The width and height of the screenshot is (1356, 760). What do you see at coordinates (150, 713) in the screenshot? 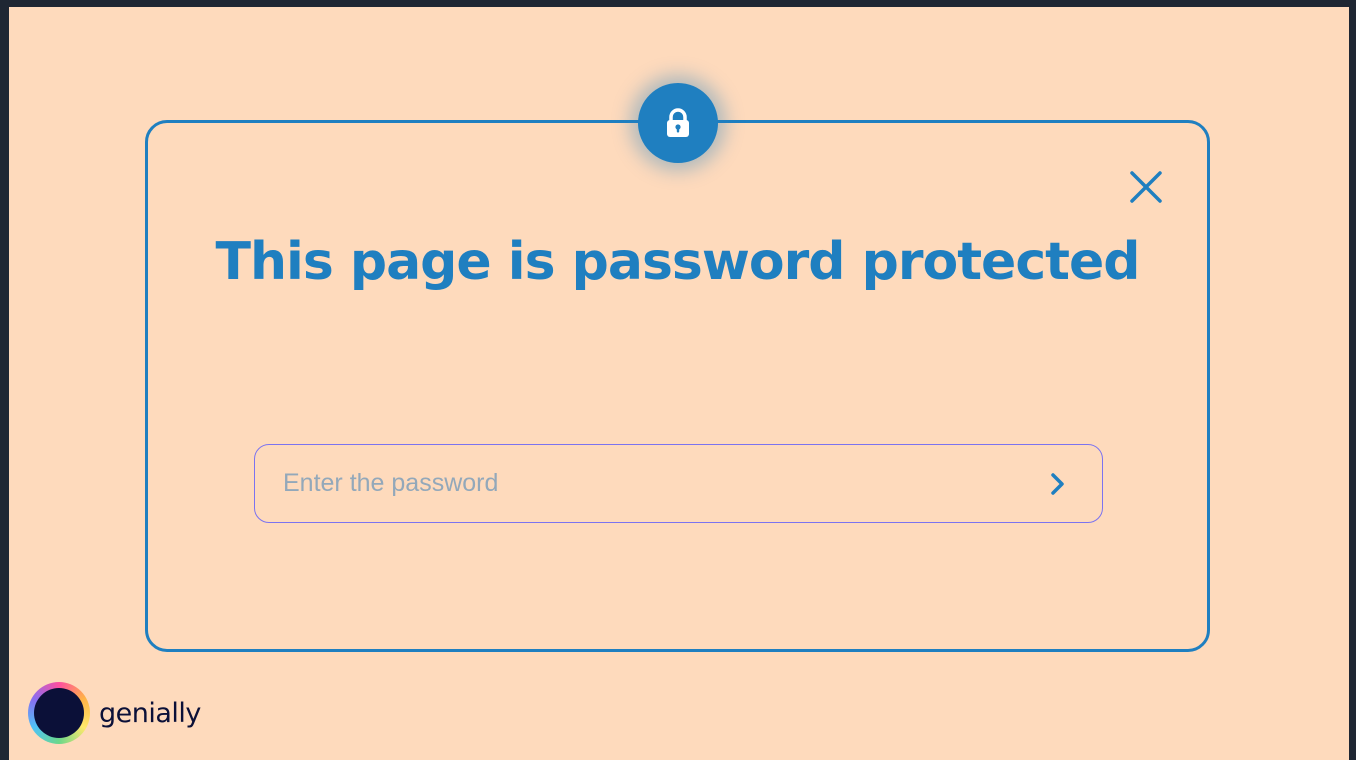
I see `brand-name: genially` at bounding box center [150, 713].